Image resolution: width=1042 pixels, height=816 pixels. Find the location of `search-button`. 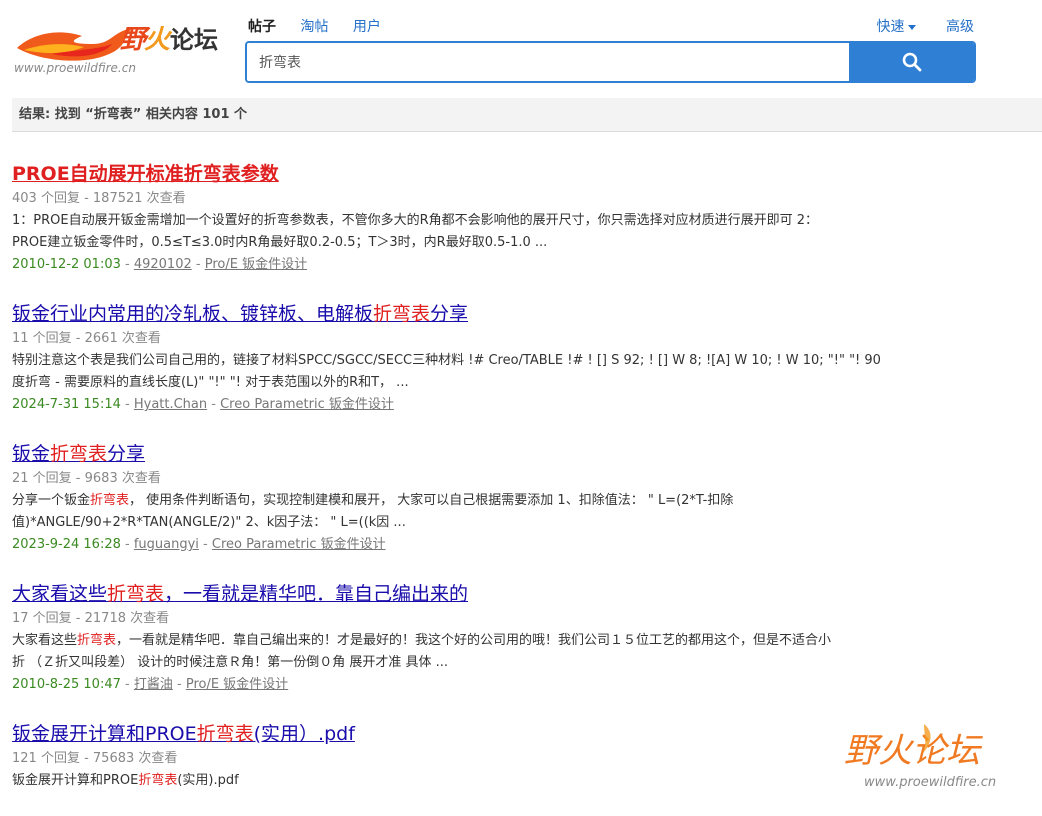

search-button is located at coordinates (911, 62).